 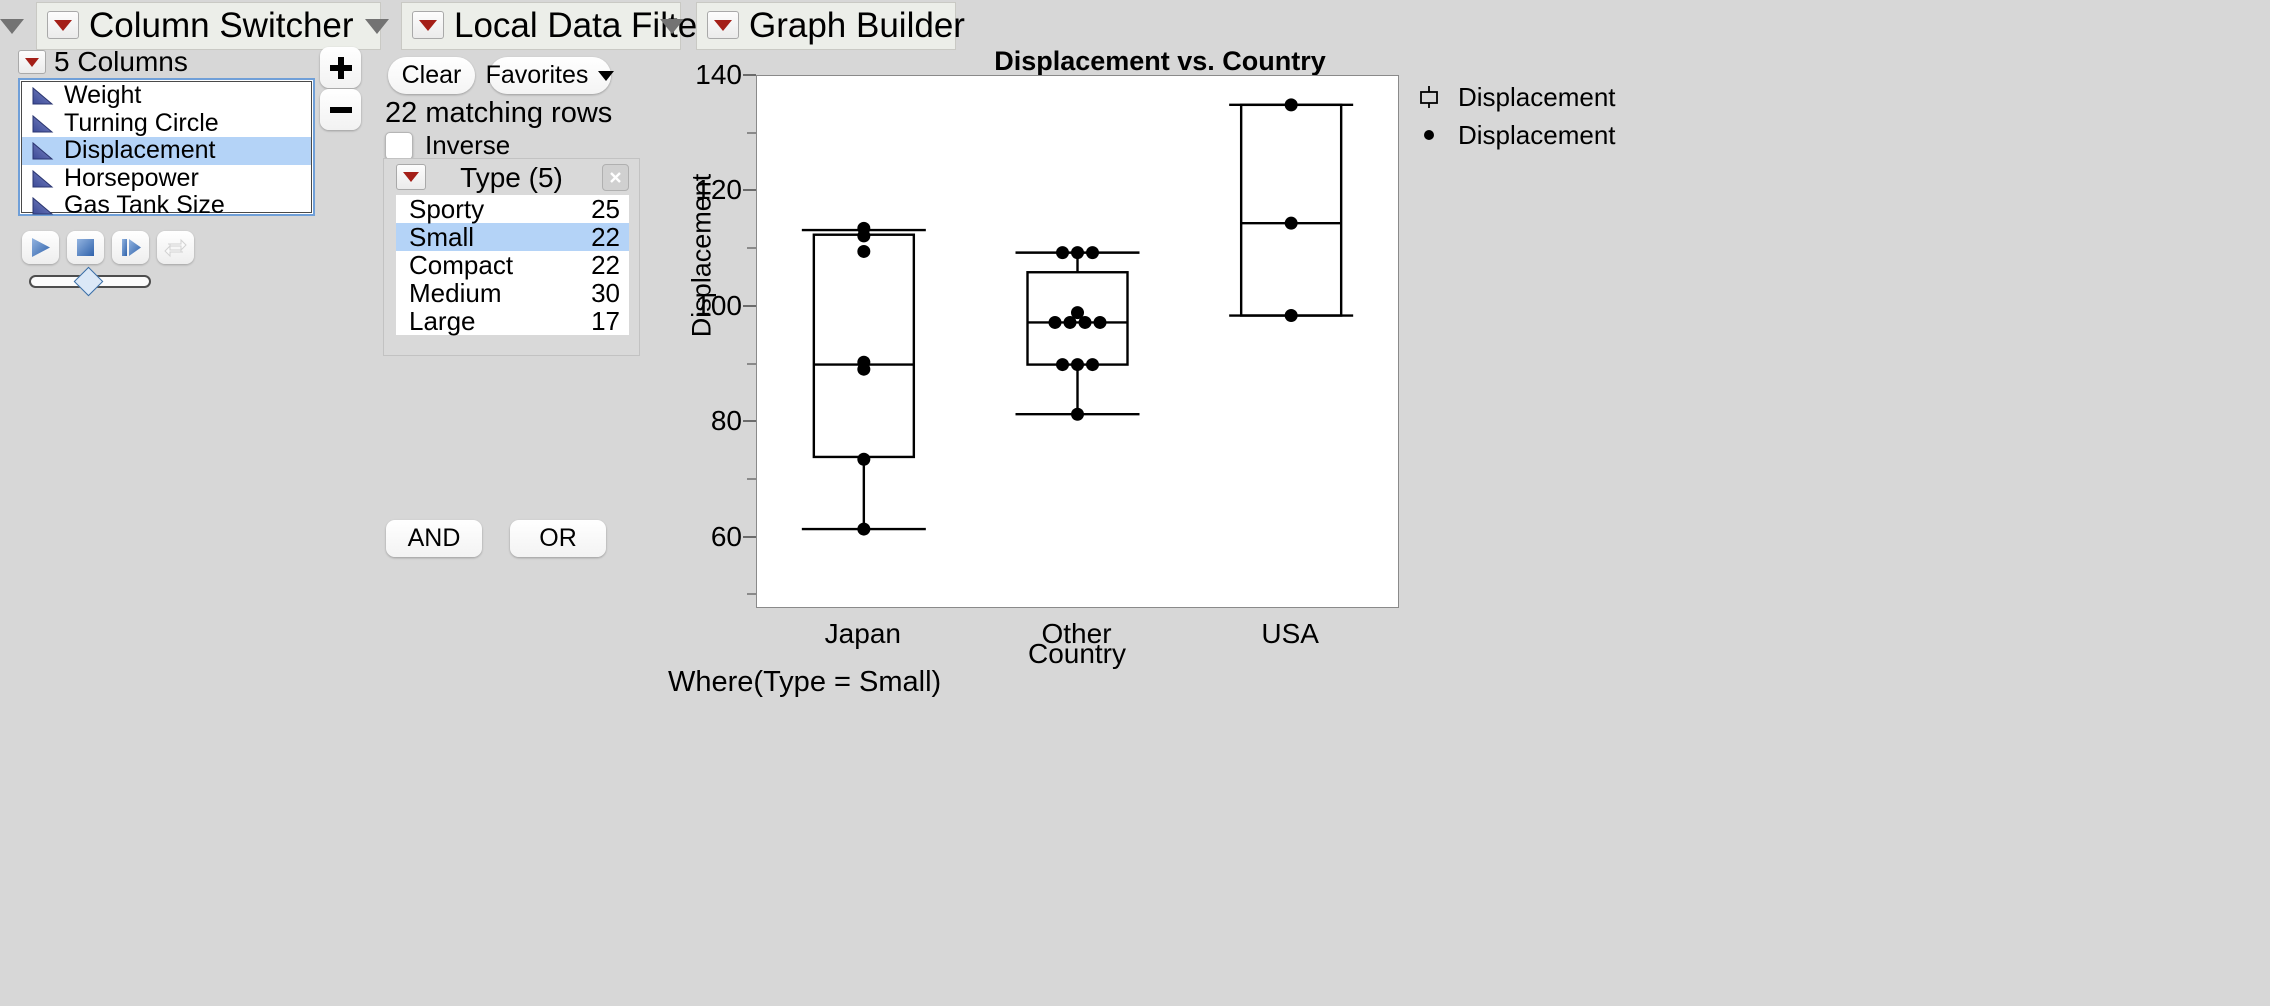 I want to click on graph-builder-title-box: Graph Builder, so click(x=830, y=26).